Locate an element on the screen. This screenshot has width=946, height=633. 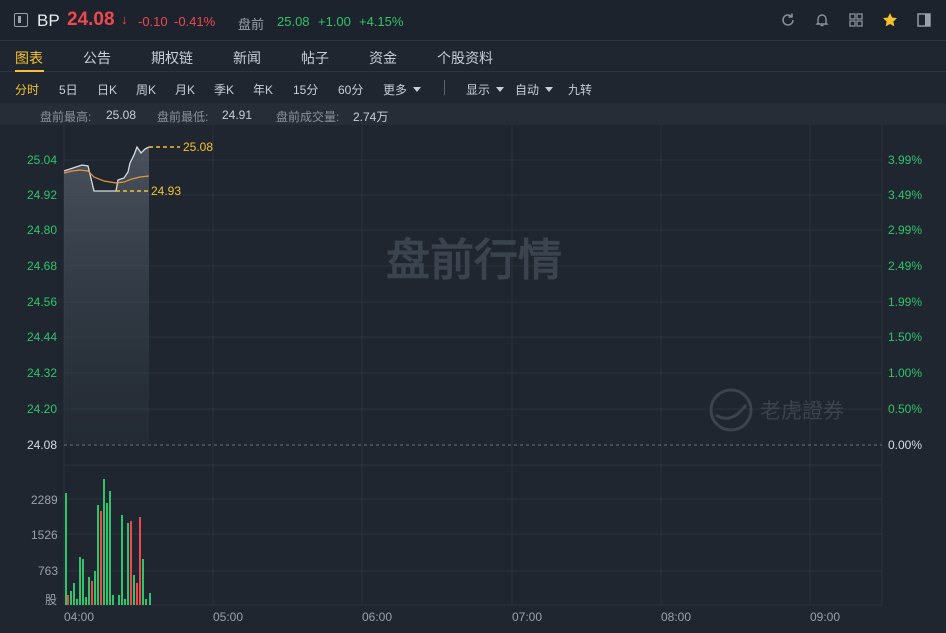
tab-profile: 个股资料 is located at coordinates (465, 58).